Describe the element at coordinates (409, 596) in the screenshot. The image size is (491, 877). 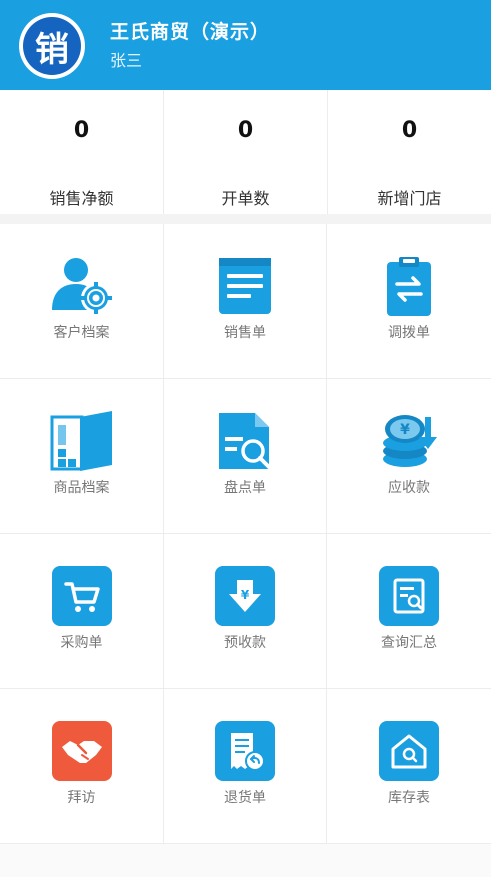
I see `report-search-icon` at that location.